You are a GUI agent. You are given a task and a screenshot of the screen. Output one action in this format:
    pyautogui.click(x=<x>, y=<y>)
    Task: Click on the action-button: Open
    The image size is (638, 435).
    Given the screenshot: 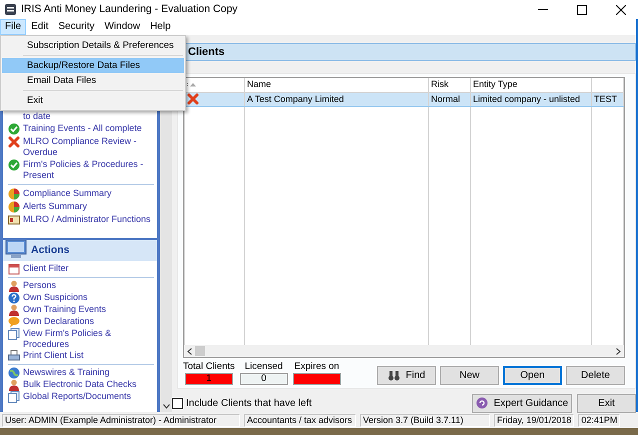 What is the action you would take?
    pyautogui.click(x=532, y=375)
    